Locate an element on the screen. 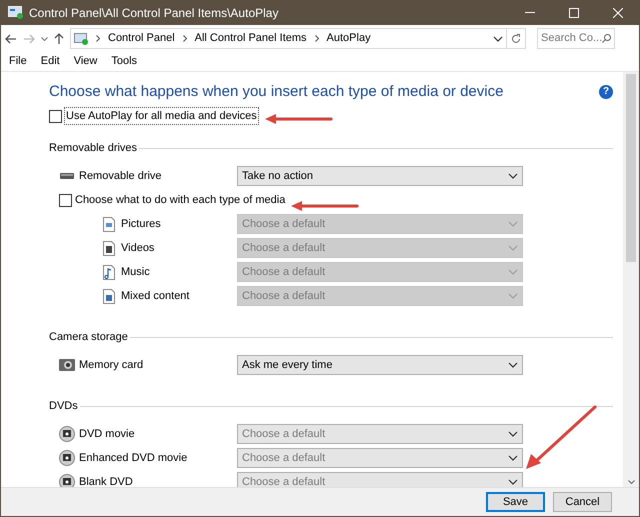  address-bar: Control Panel All Control Panel Items AutoPlay is located at coordinates (288, 38).